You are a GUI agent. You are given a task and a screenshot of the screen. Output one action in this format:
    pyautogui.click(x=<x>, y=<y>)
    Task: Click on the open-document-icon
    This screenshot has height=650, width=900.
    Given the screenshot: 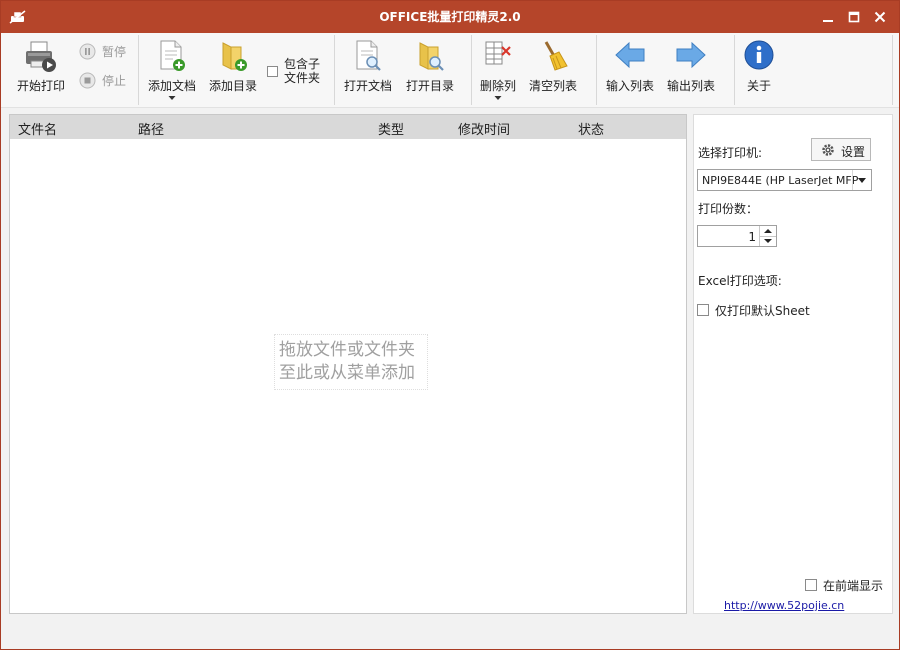 What is the action you would take?
    pyautogui.click(x=368, y=57)
    